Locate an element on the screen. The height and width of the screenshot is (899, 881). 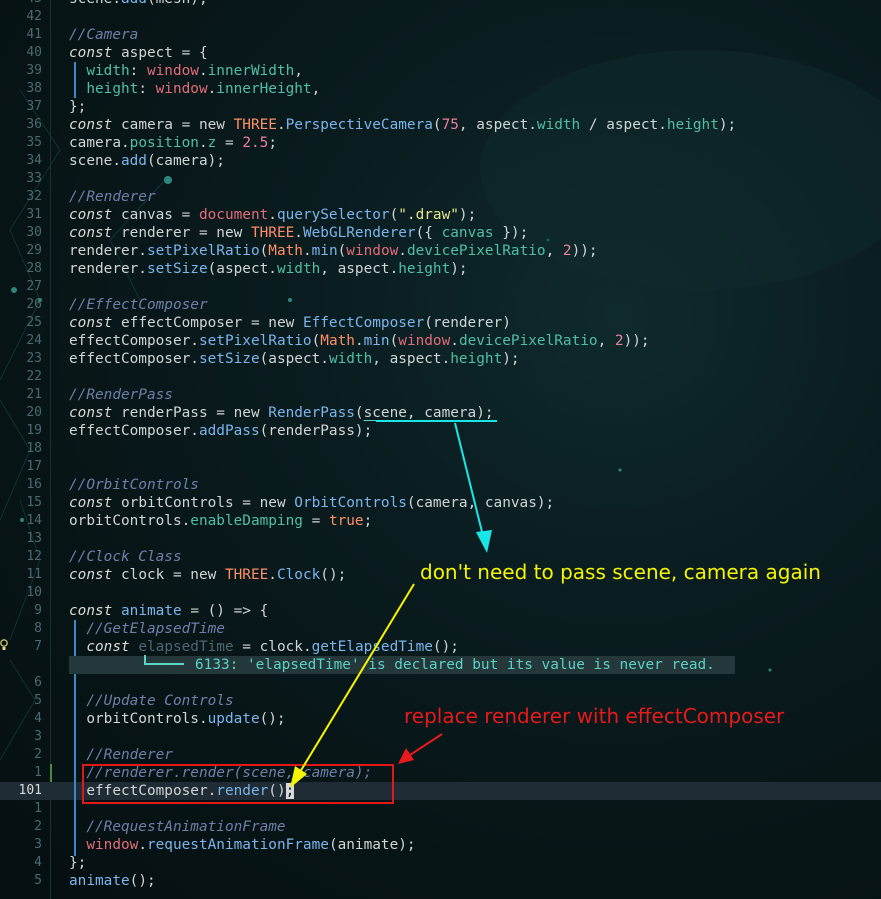
line-number: 32 is located at coordinates (34, 196).